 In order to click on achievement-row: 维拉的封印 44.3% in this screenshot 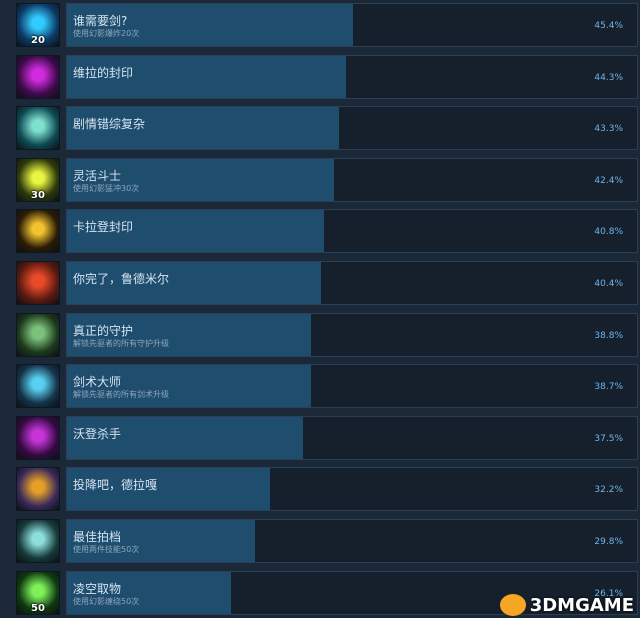, I will do `click(326, 77)`.